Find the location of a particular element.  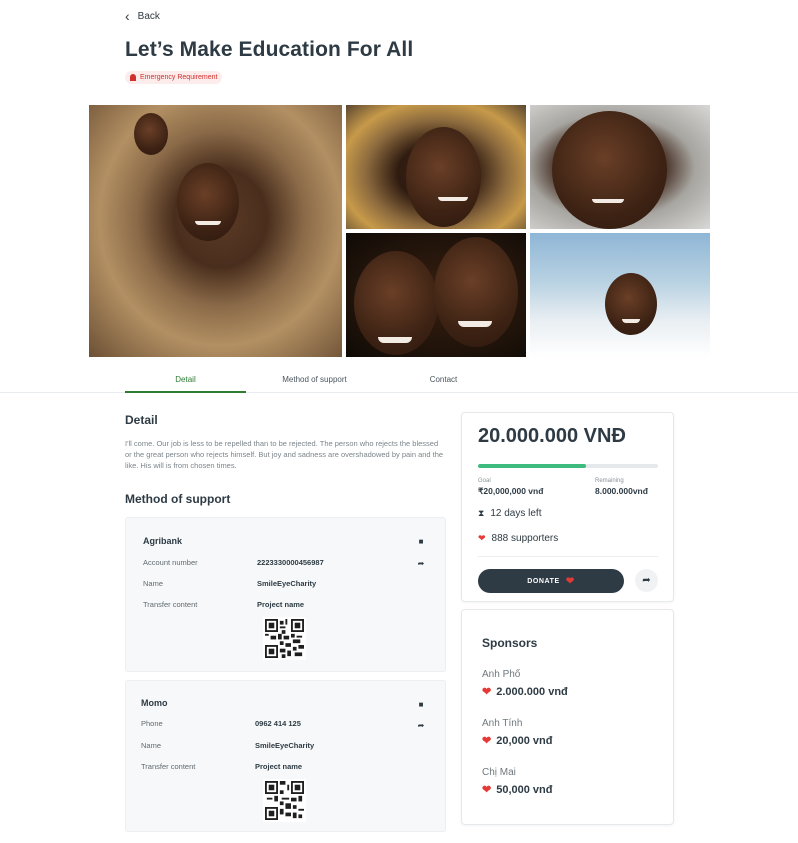

sponsor-amount-text: 50,000 vnđ is located at coordinates (524, 789).